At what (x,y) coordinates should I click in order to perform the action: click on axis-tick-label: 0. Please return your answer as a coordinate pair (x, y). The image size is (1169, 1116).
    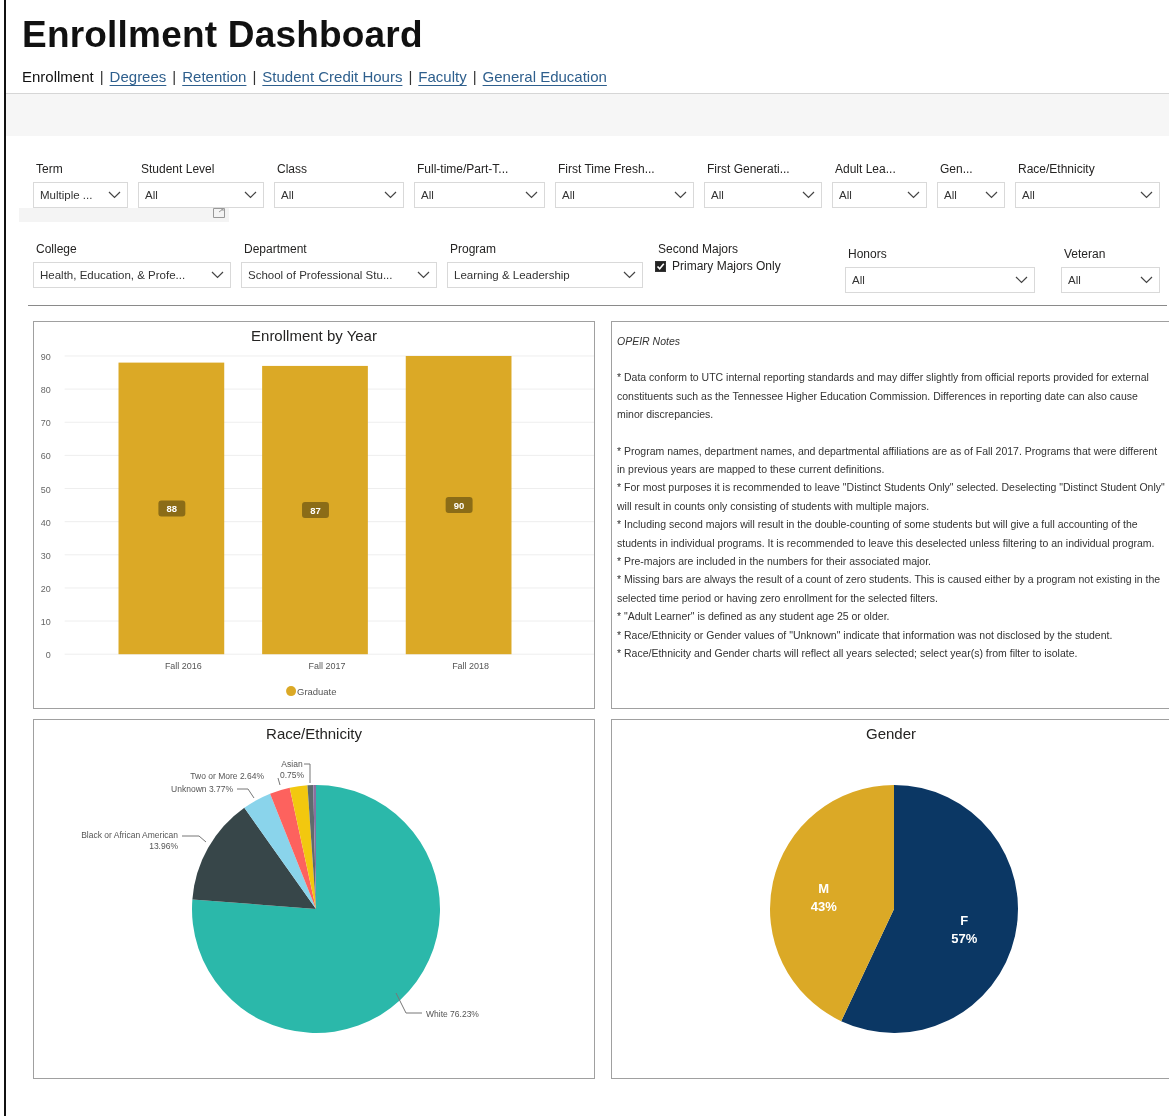
    Looking at the image, I should click on (48, 655).